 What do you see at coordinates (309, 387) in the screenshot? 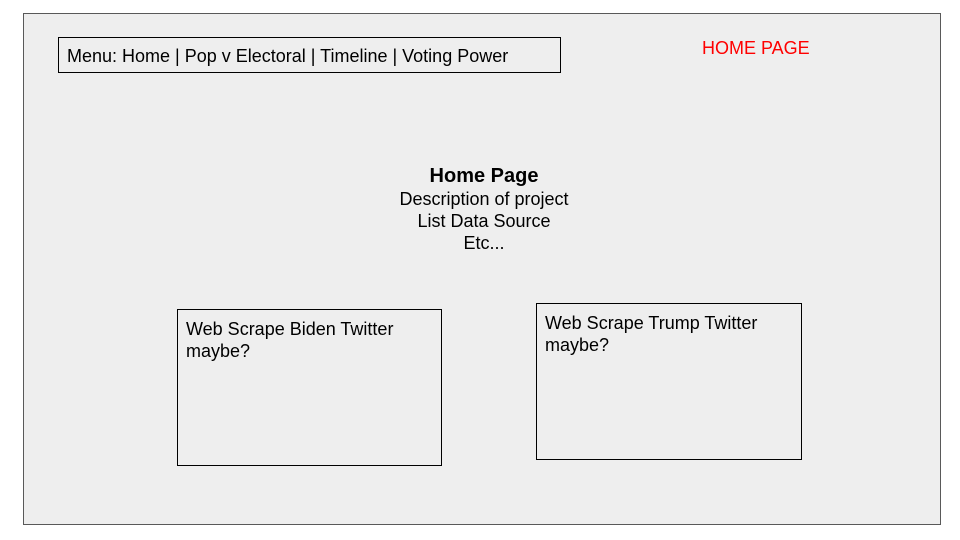
I see `biden-twitter-box: Web Scrape Biden Twitter maybe?` at bounding box center [309, 387].